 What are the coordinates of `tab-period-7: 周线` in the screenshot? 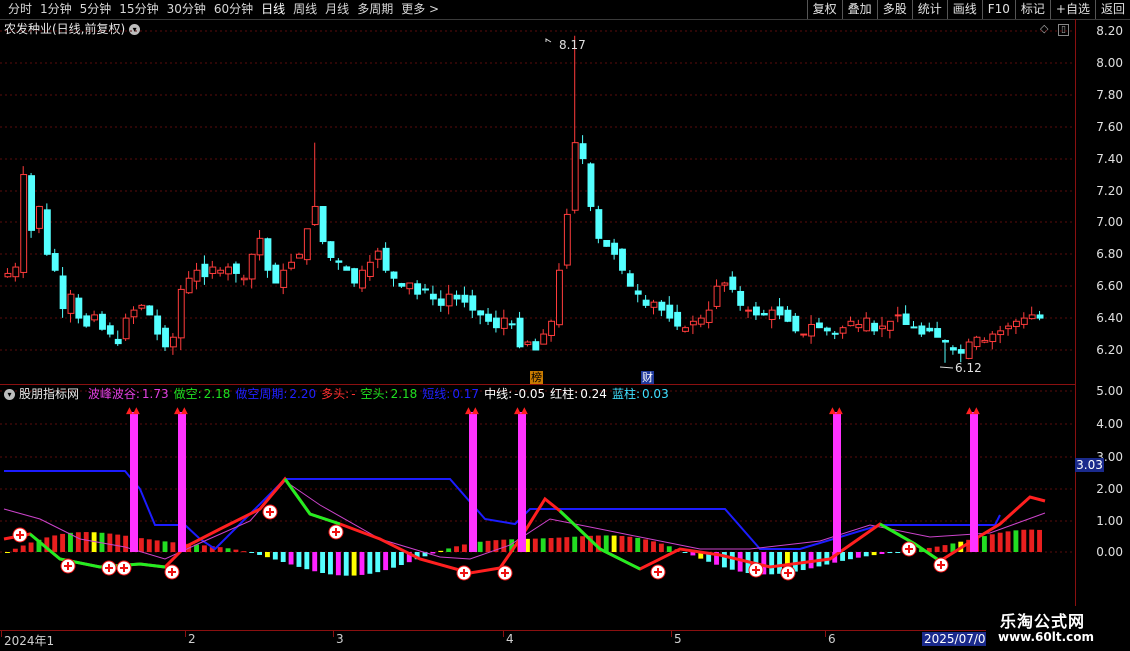 It's located at (305, 9).